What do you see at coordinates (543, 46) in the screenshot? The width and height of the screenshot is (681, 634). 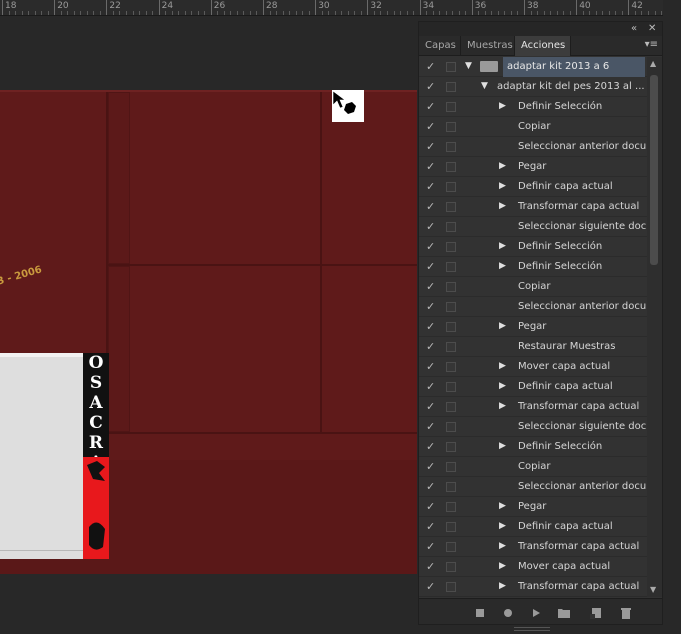 I see `tab-acciones: Acciones` at bounding box center [543, 46].